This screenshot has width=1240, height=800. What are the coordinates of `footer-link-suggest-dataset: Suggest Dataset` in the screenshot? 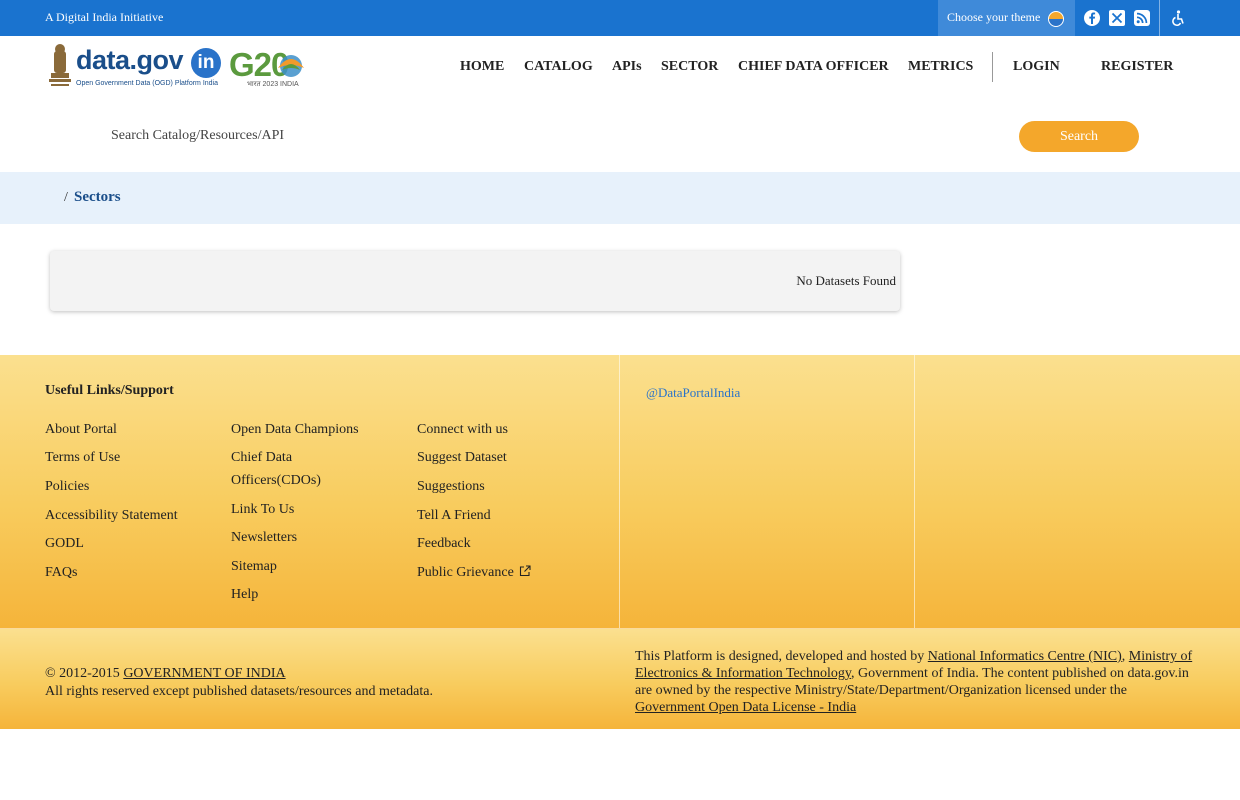 It's located at (462, 457).